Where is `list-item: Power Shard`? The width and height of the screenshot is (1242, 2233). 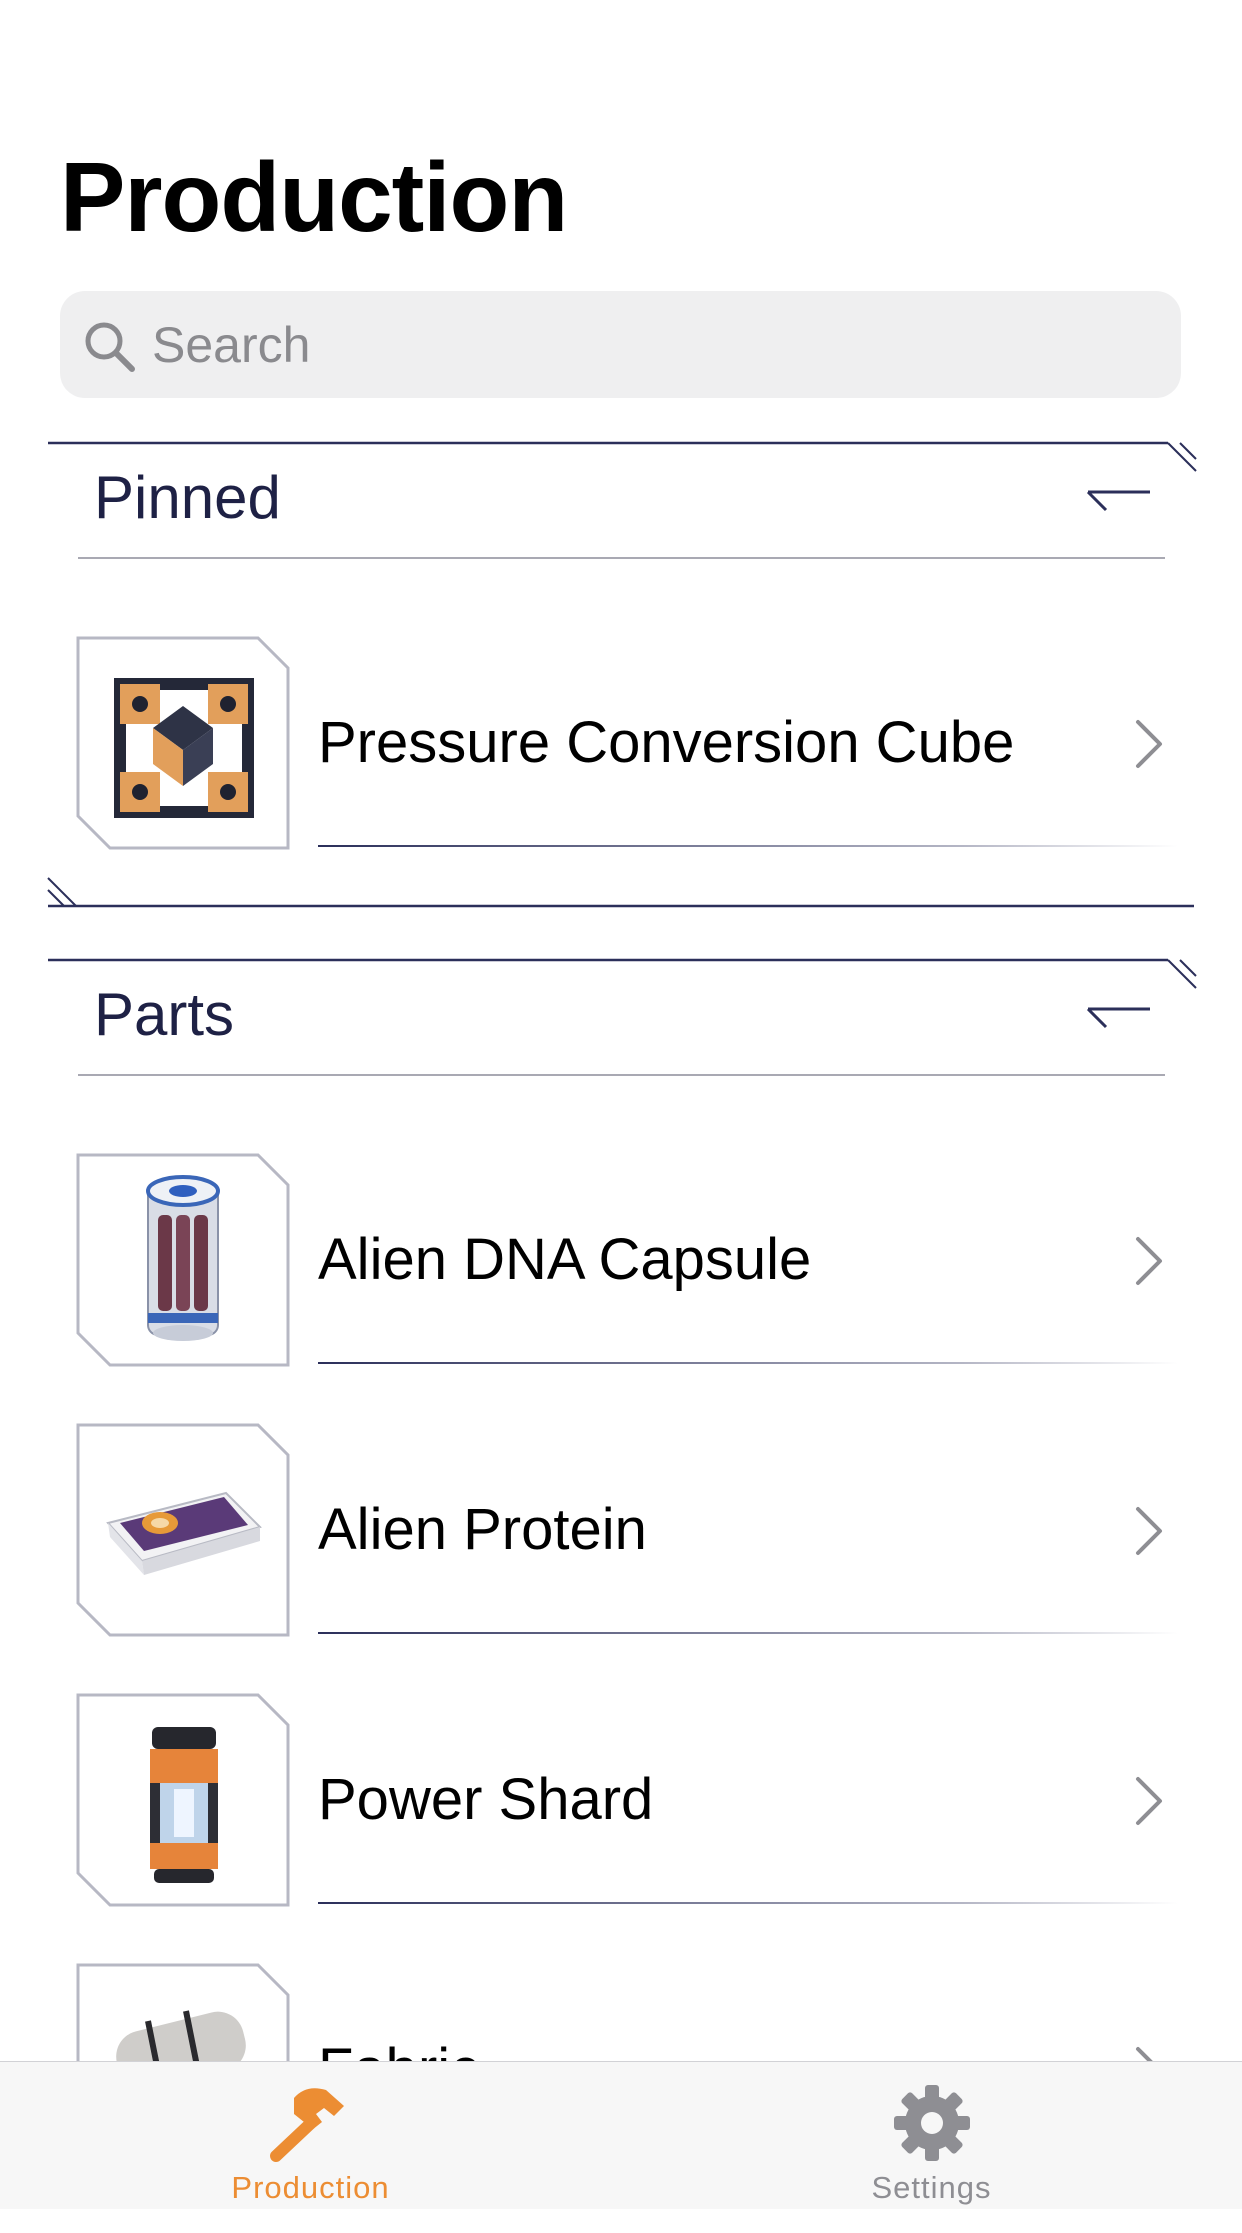
list-item: Power Shard is located at coordinates (621, 1828).